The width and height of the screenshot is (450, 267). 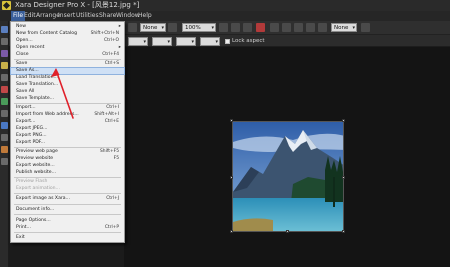 What do you see at coordinates (223, 27) in the screenshot?
I see `zoom-in-icon` at bounding box center [223, 27].